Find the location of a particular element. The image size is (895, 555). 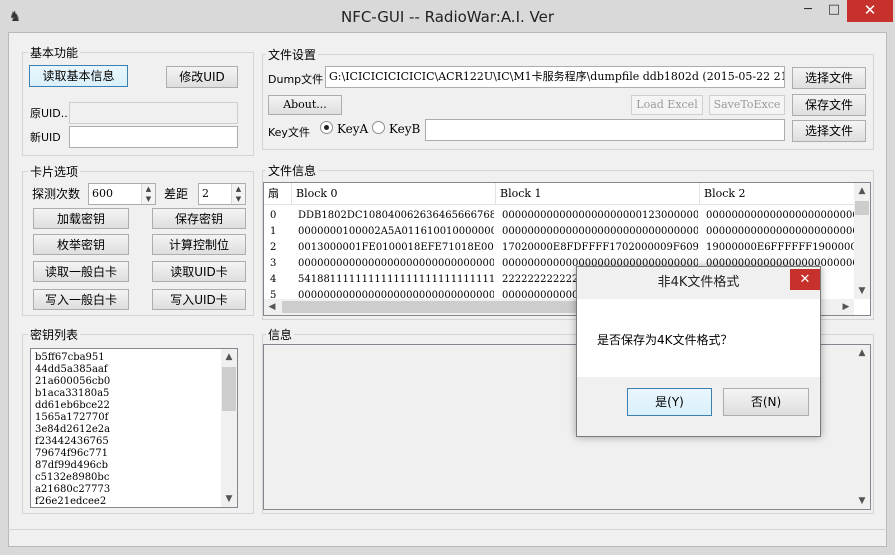

grid-cell: 0013000001FE0100018EFE71018E0062 is located at coordinates (395, 248).